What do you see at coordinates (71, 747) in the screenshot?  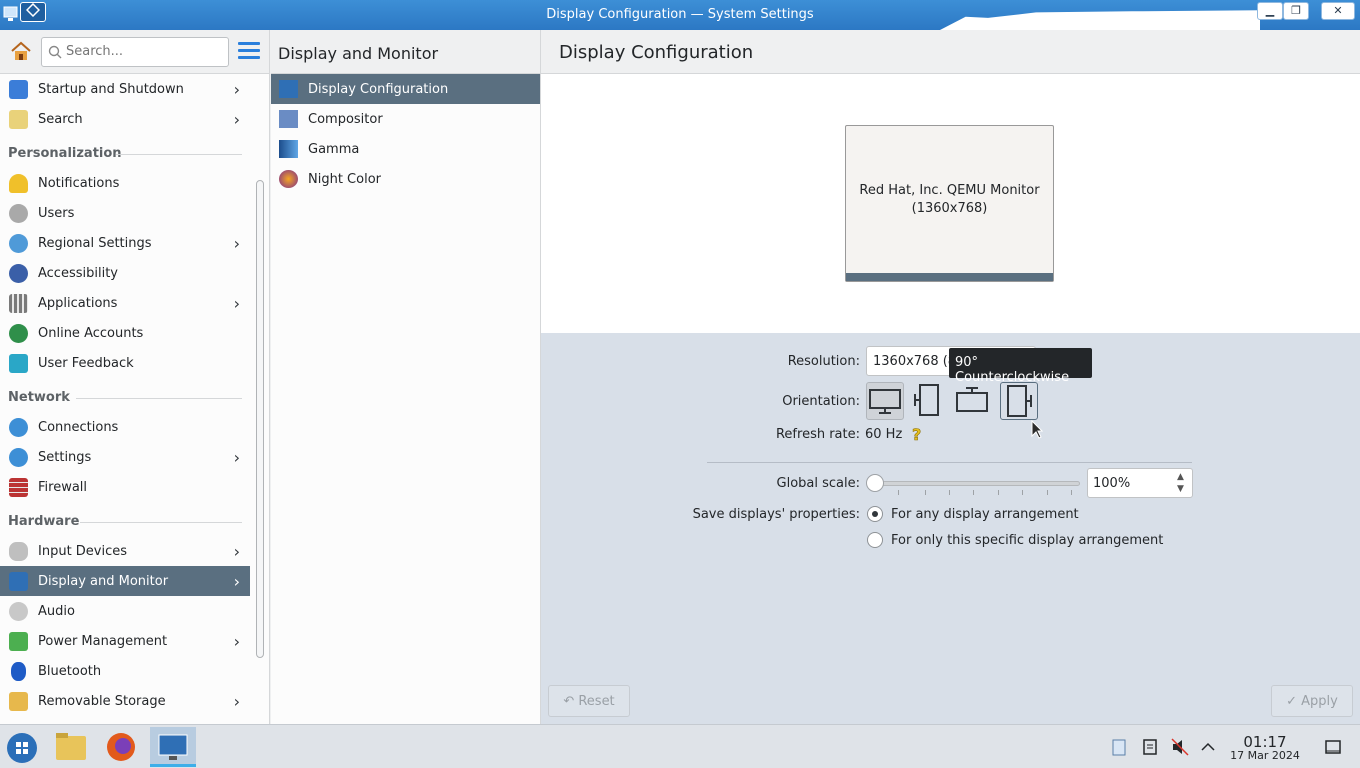 I see `file-manager-icon` at bounding box center [71, 747].